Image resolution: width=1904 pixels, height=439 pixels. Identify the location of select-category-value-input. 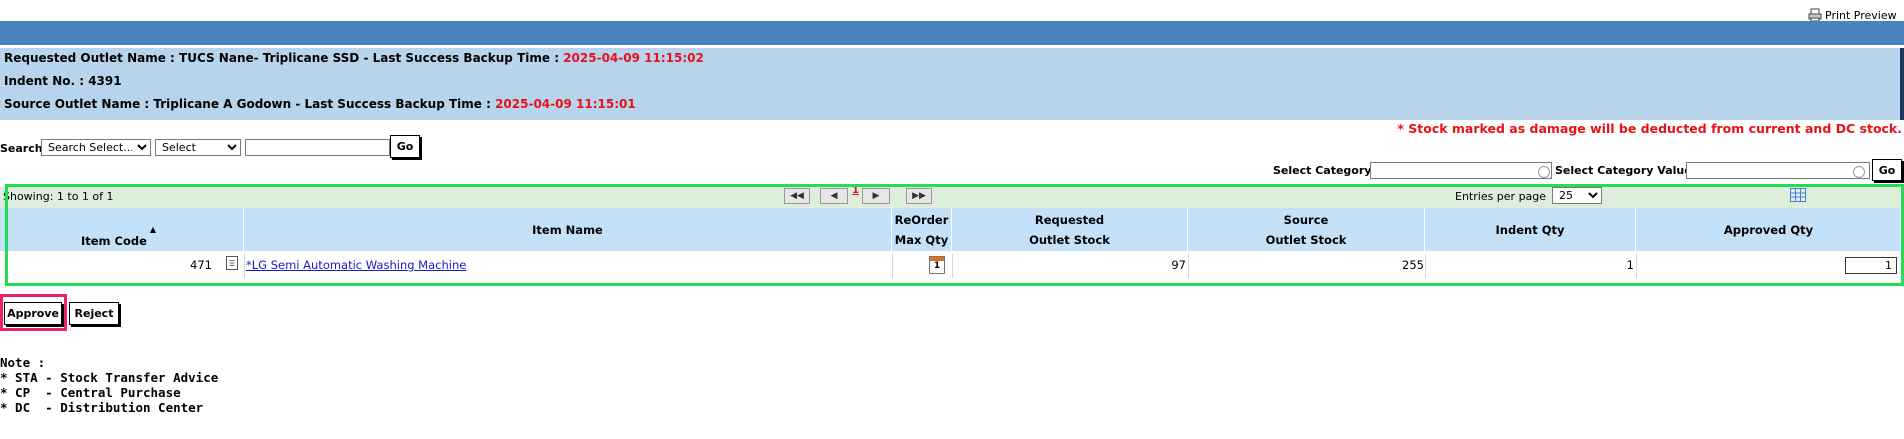
(1778, 170).